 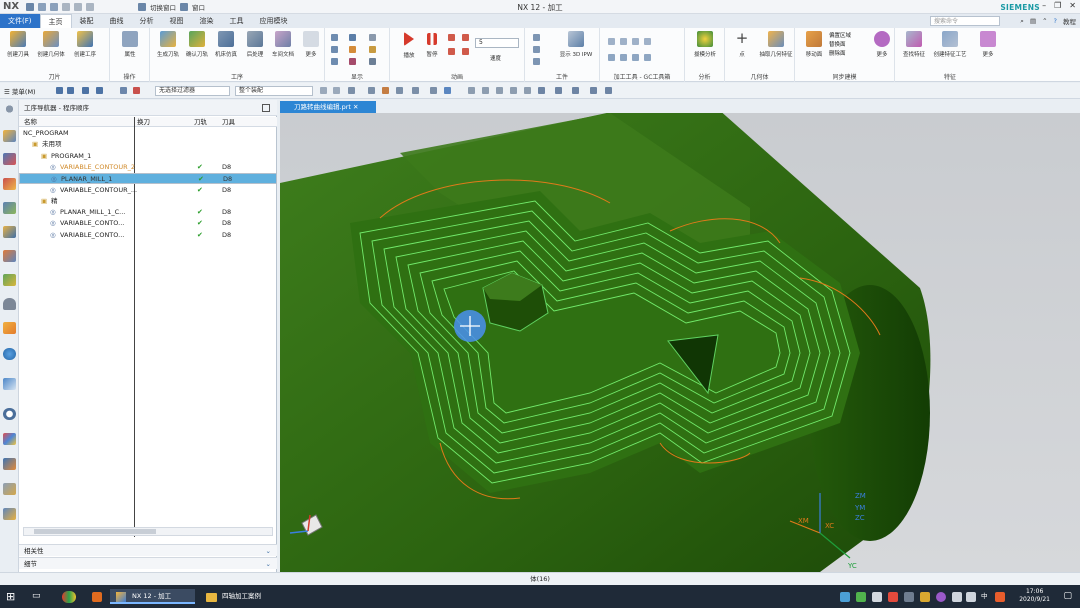 What do you see at coordinates (9, 109) in the screenshot?
I see `settings-gear-icon` at bounding box center [9, 109].